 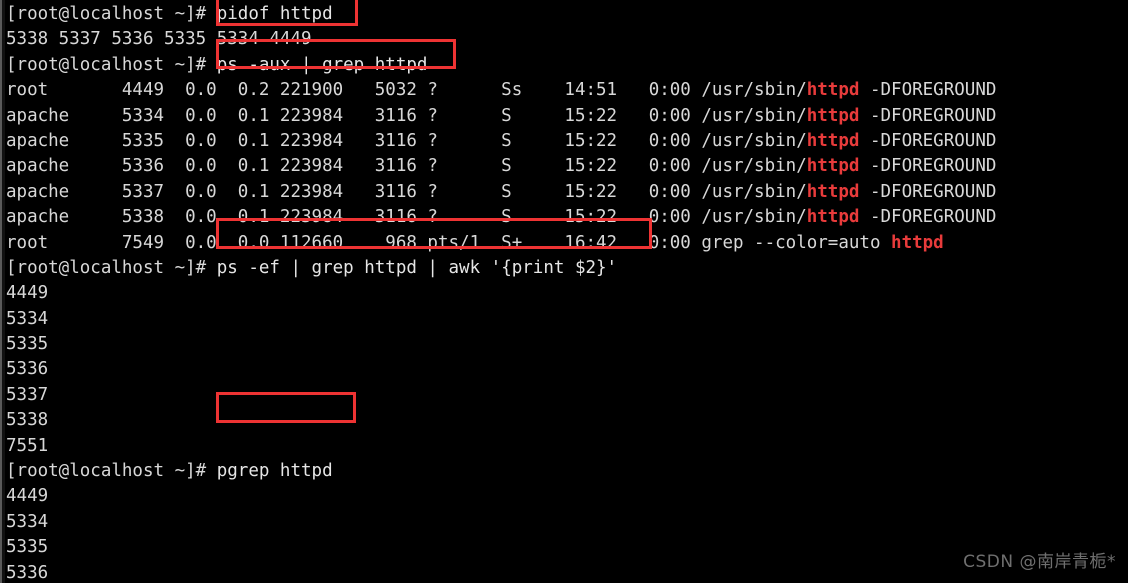 I want to click on awk-pid-line: 7551, so click(x=567, y=446).